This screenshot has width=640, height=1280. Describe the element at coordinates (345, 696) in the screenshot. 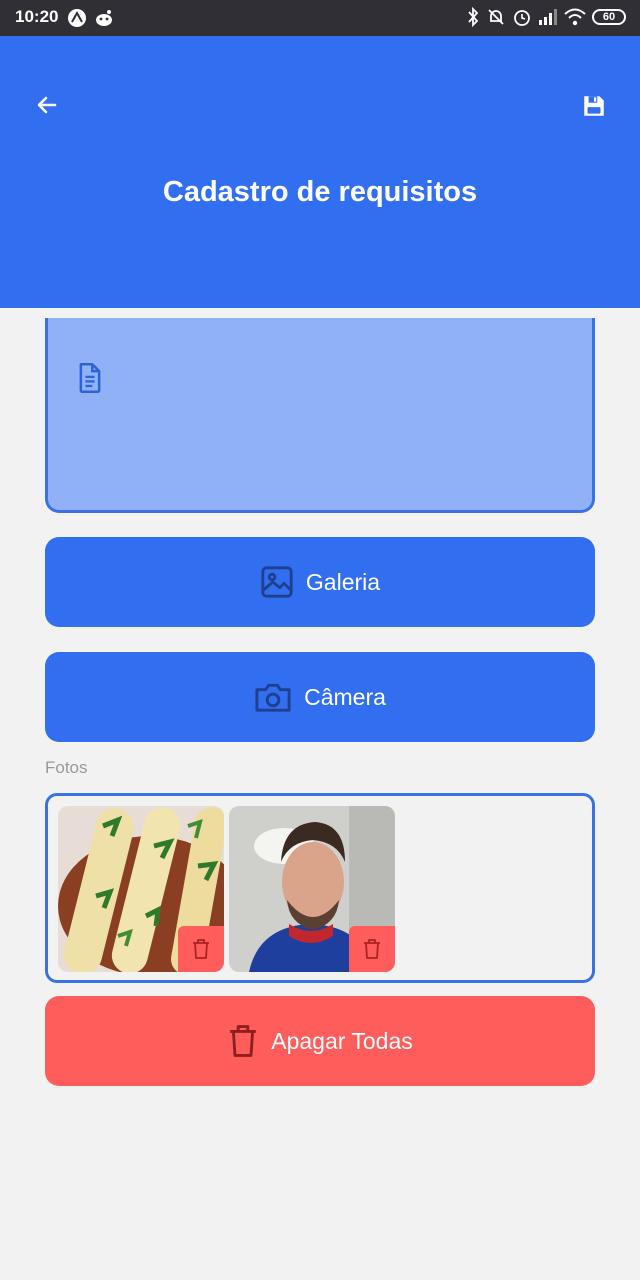

I see `camera-button-label: Câmera` at that location.